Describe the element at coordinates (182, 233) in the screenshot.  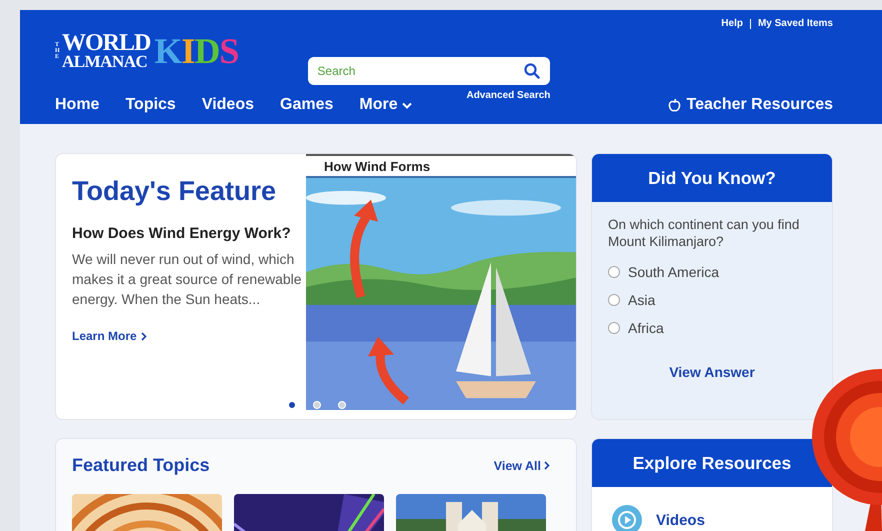
I see `article-title: How Does Wind Energy Work?` at that location.